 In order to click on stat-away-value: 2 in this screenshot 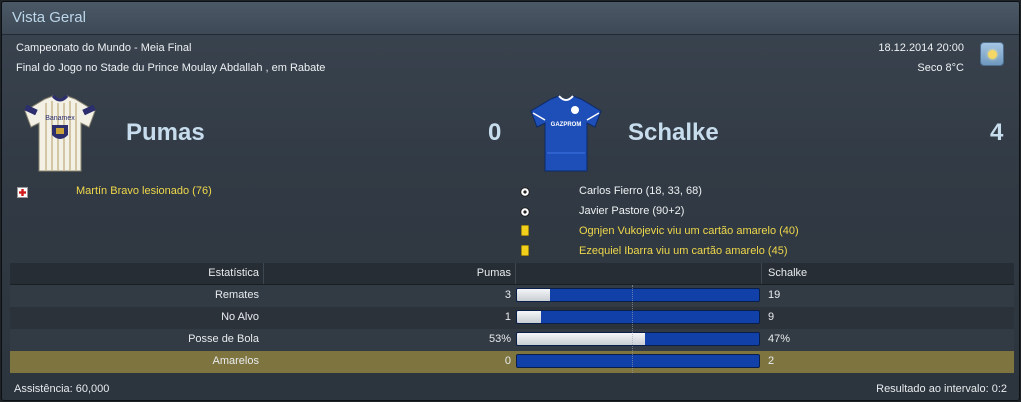, I will do `click(771, 361)`.